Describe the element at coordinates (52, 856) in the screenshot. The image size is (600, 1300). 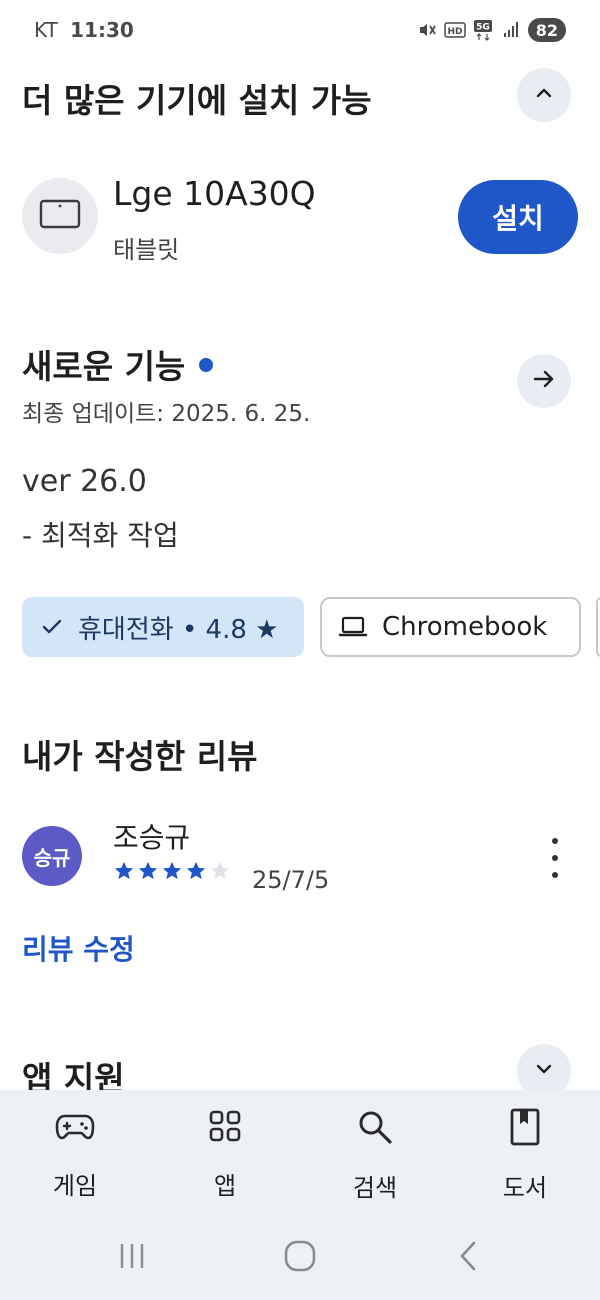
I see `avatar: 승규` at that location.